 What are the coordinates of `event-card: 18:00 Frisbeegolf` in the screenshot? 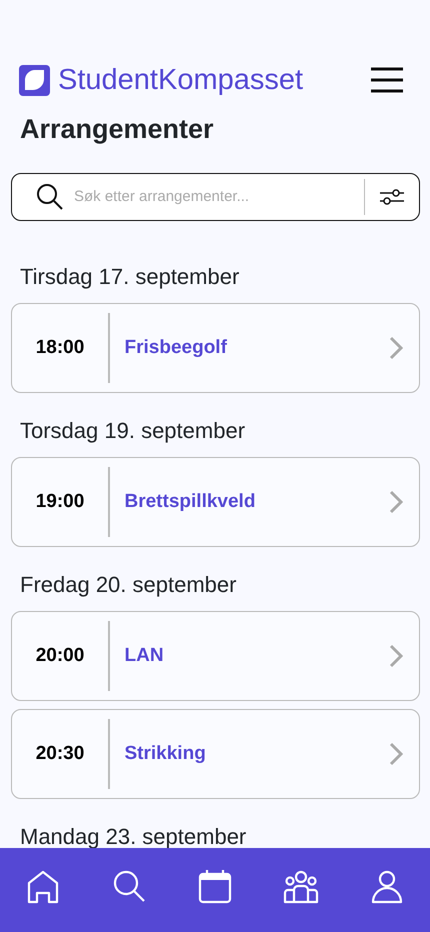 It's located at (215, 348).